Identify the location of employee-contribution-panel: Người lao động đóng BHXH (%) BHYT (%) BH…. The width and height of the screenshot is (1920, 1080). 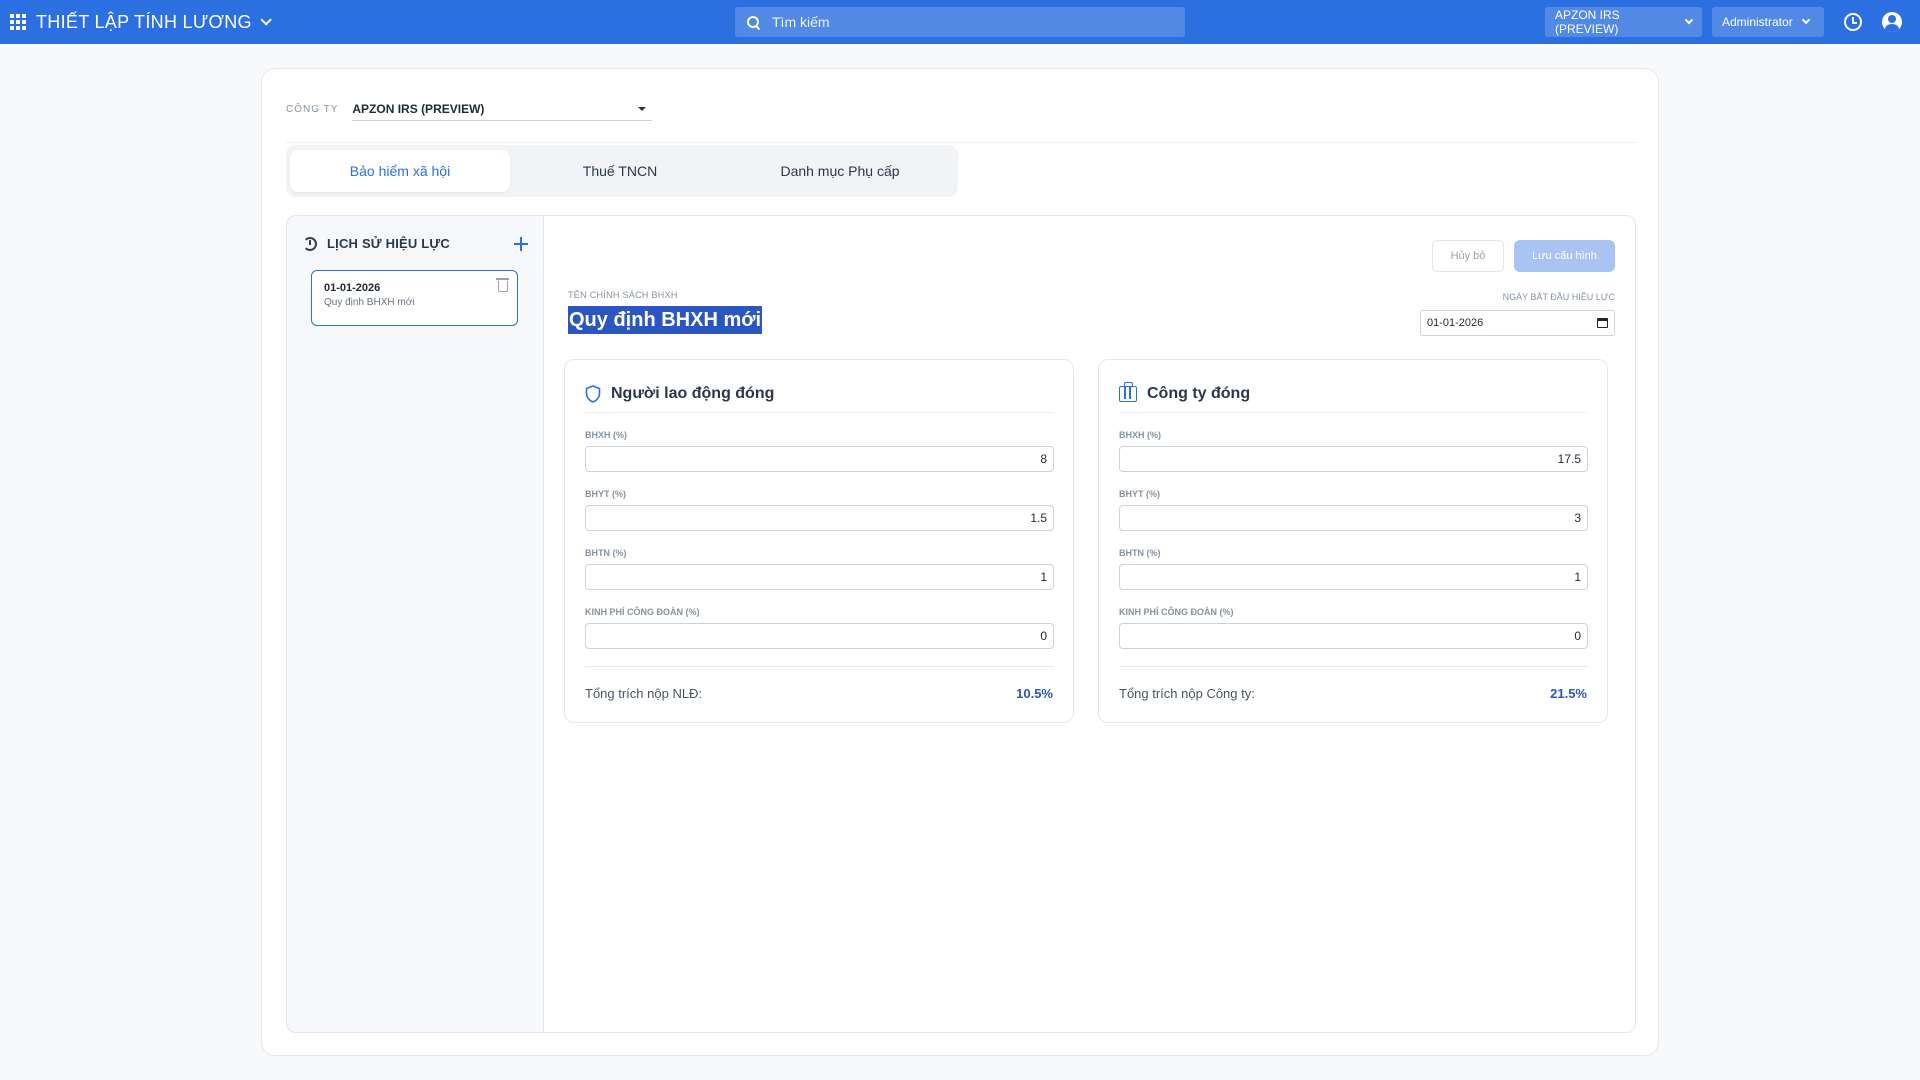
(819, 541).